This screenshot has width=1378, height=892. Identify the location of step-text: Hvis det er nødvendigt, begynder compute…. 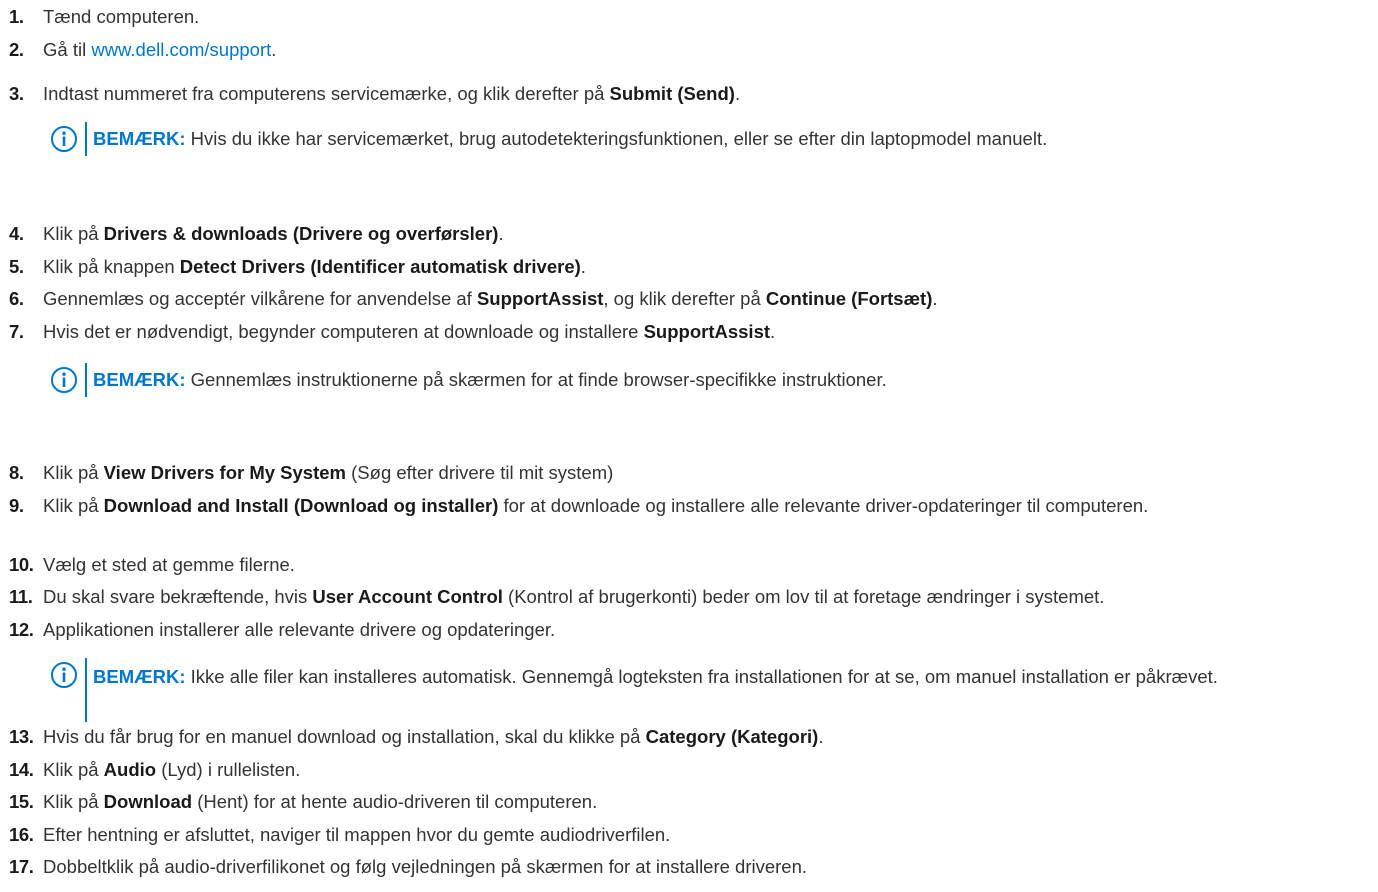
(409, 331).